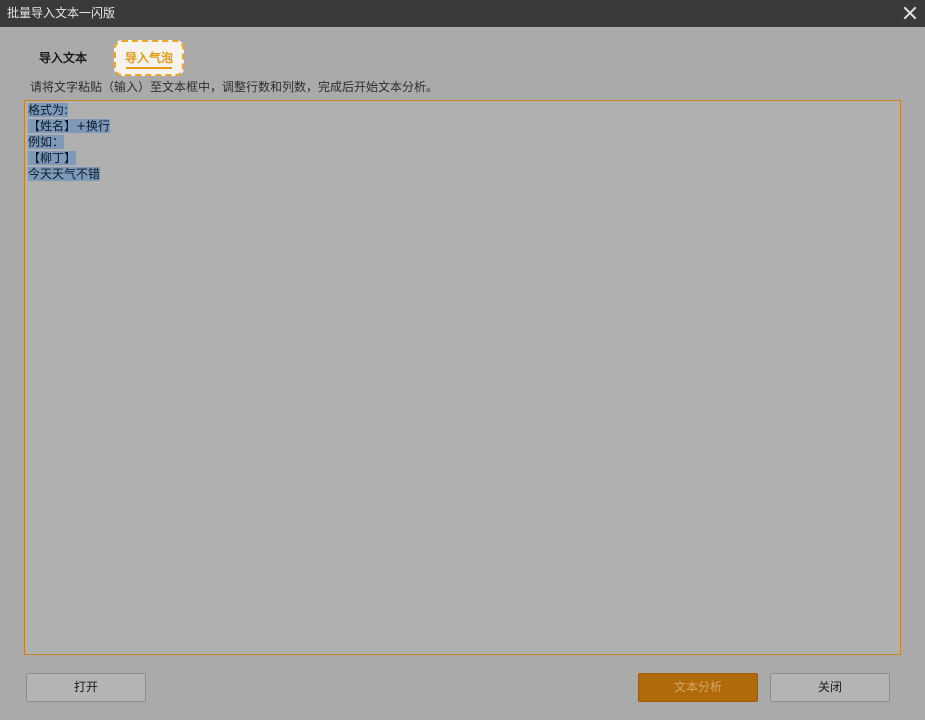 The image size is (925, 720). Describe the element at coordinates (48, 110) in the screenshot. I see `editor-line-text: 格式为:` at that location.